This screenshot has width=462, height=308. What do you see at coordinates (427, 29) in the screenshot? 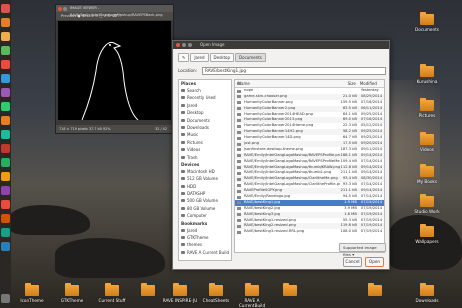
I see `desktop-folder-label: Documents` at bounding box center [427, 29].